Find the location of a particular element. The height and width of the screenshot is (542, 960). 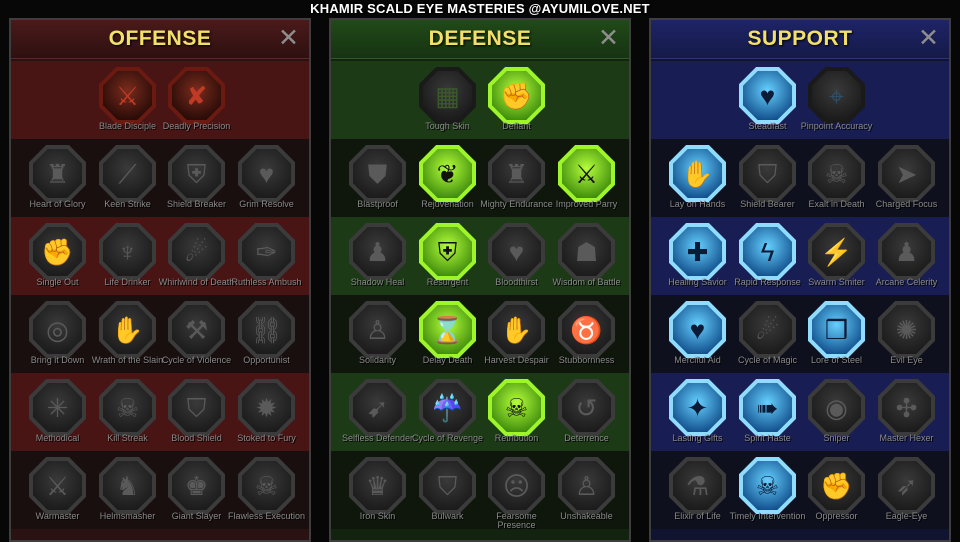

stab-icon: ✑ is located at coordinates (266, 251).